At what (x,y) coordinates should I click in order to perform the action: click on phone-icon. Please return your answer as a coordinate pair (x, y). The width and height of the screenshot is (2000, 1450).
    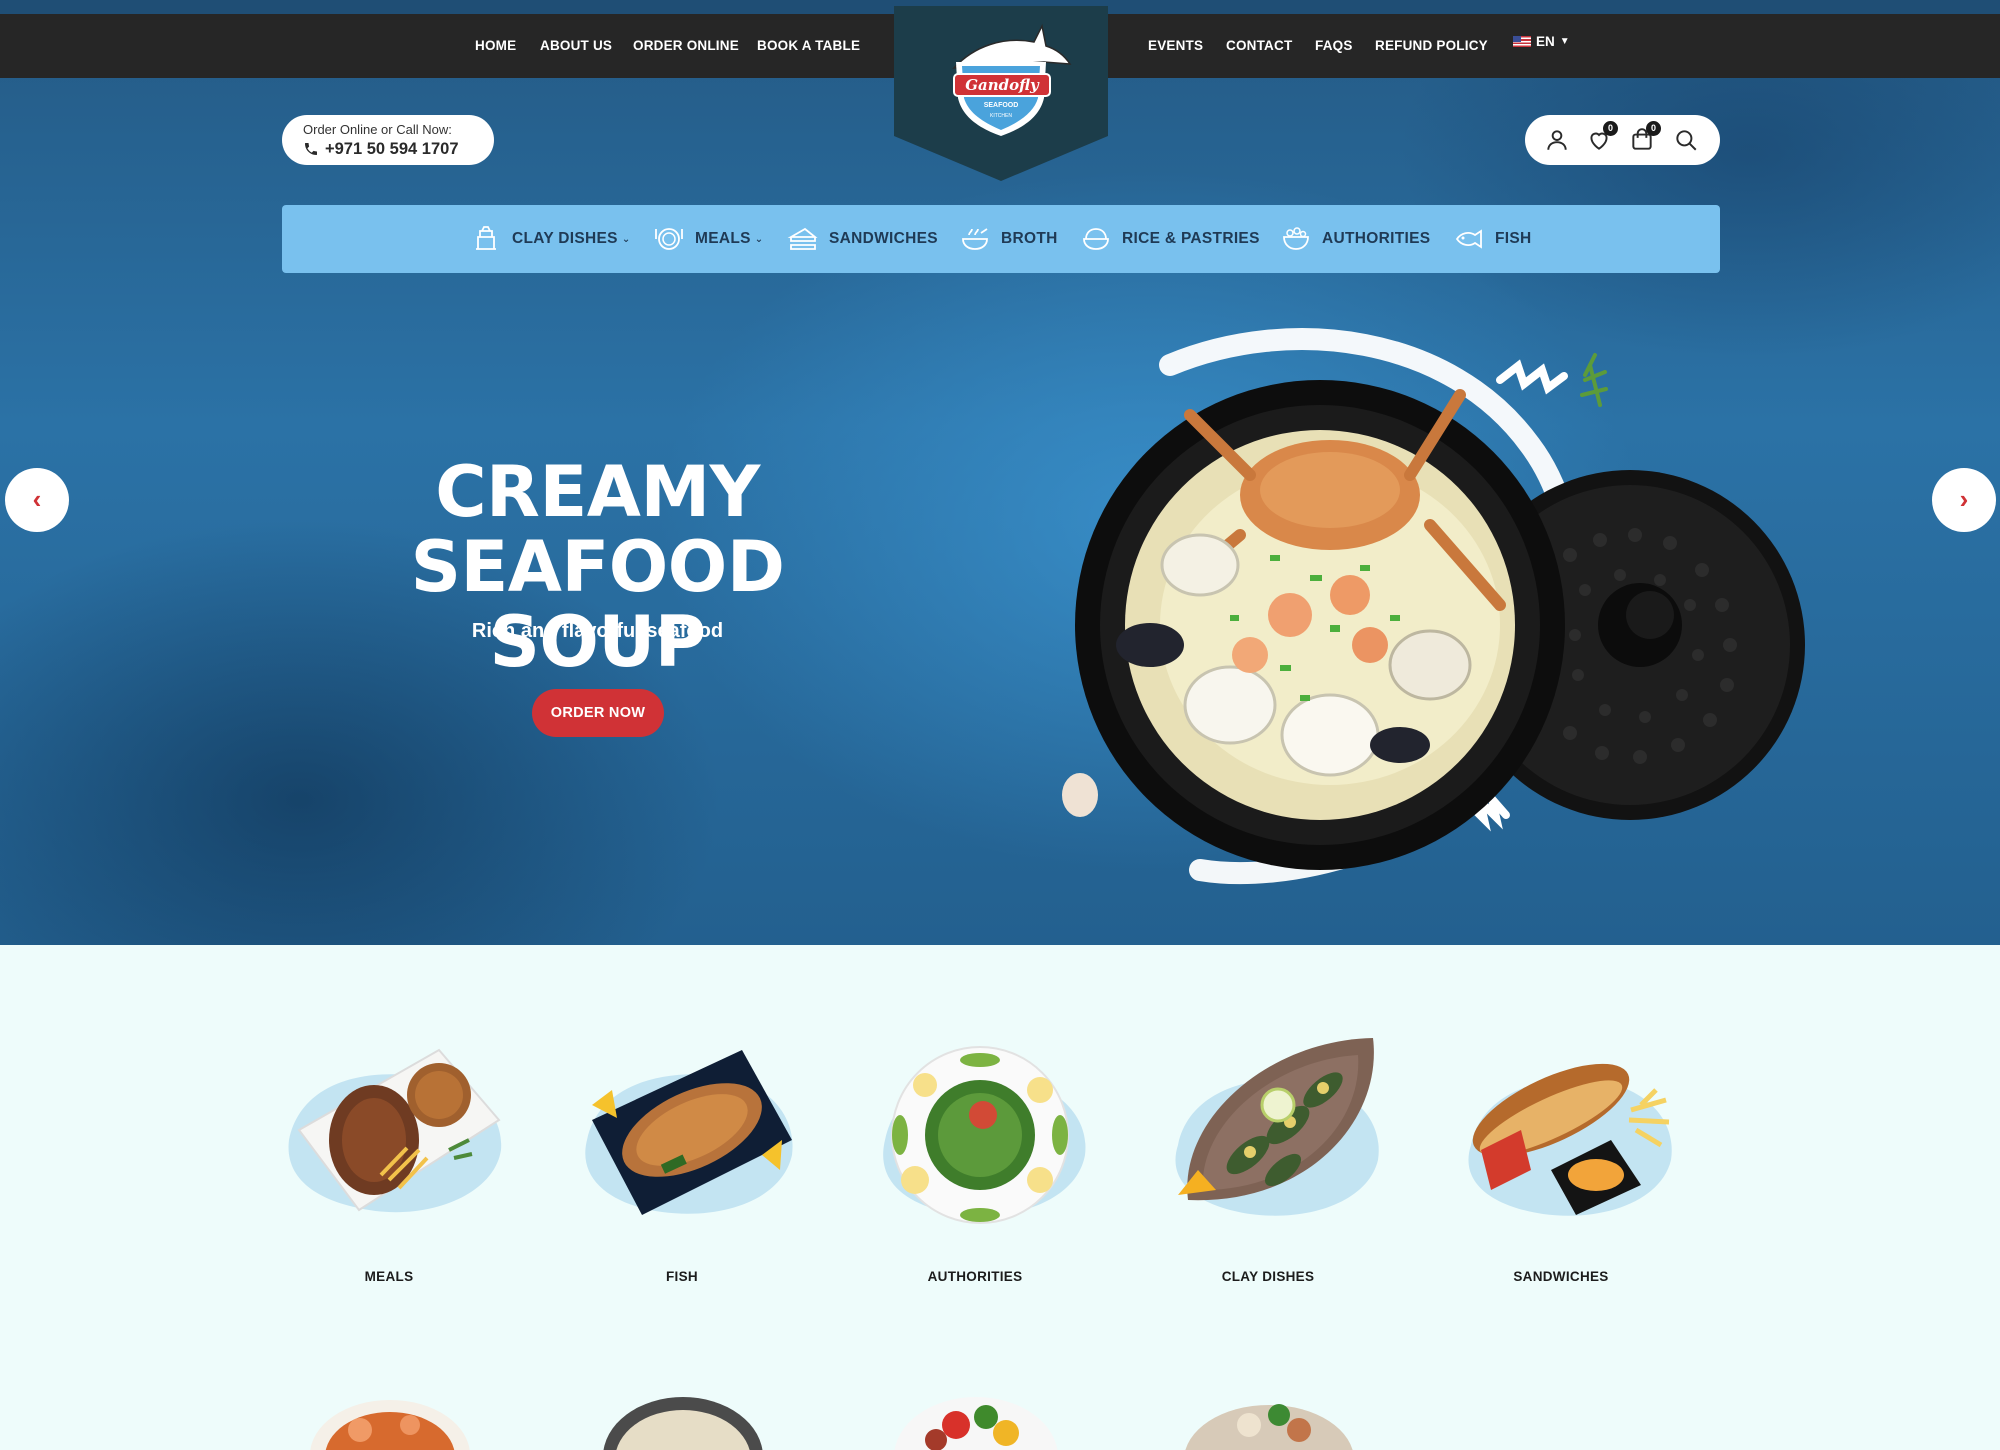
    Looking at the image, I should click on (311, 149).